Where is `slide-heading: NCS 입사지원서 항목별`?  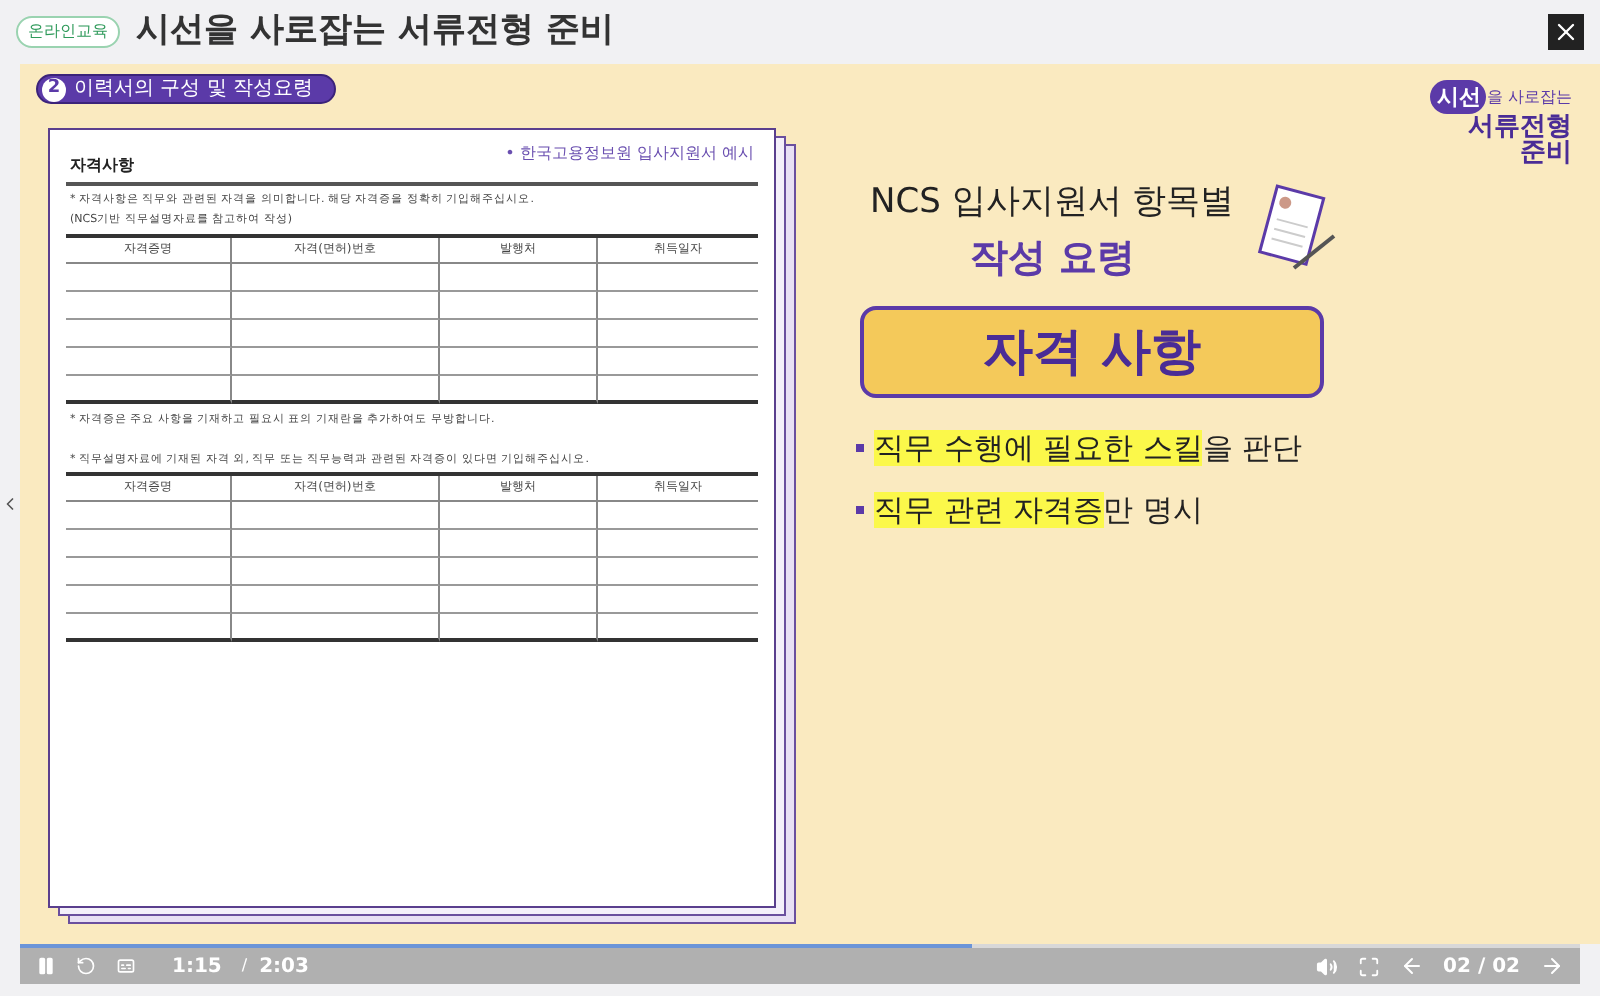 slide-heading: NCS 입사지원서 항목별 is located at coordinates (1052, 203).